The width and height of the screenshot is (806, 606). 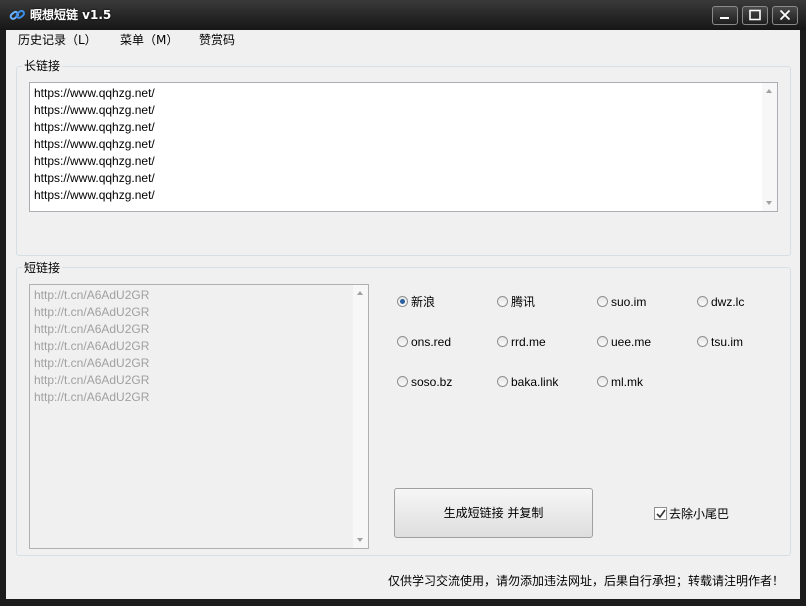 What do you see at coordinates (57, 40) in the screenshot?
I see `menu-history: 历史记录（L）` at bounding box center [57, 40].